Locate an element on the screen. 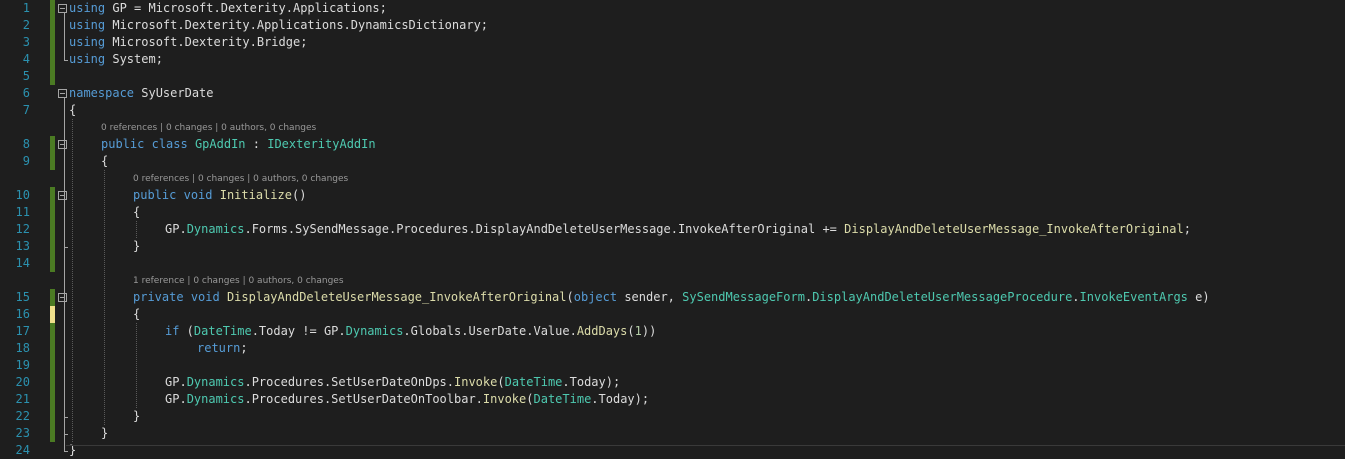 This screenshot has height=459, width=1345. code-token: Invoke is located at coordinates (504, 399).